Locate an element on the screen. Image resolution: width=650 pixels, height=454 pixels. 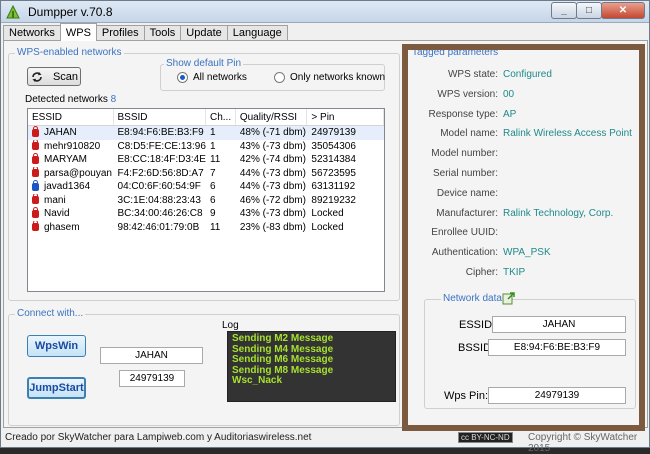
tagged-key: Enrollee UUID: is located at coordinates (464, 233).